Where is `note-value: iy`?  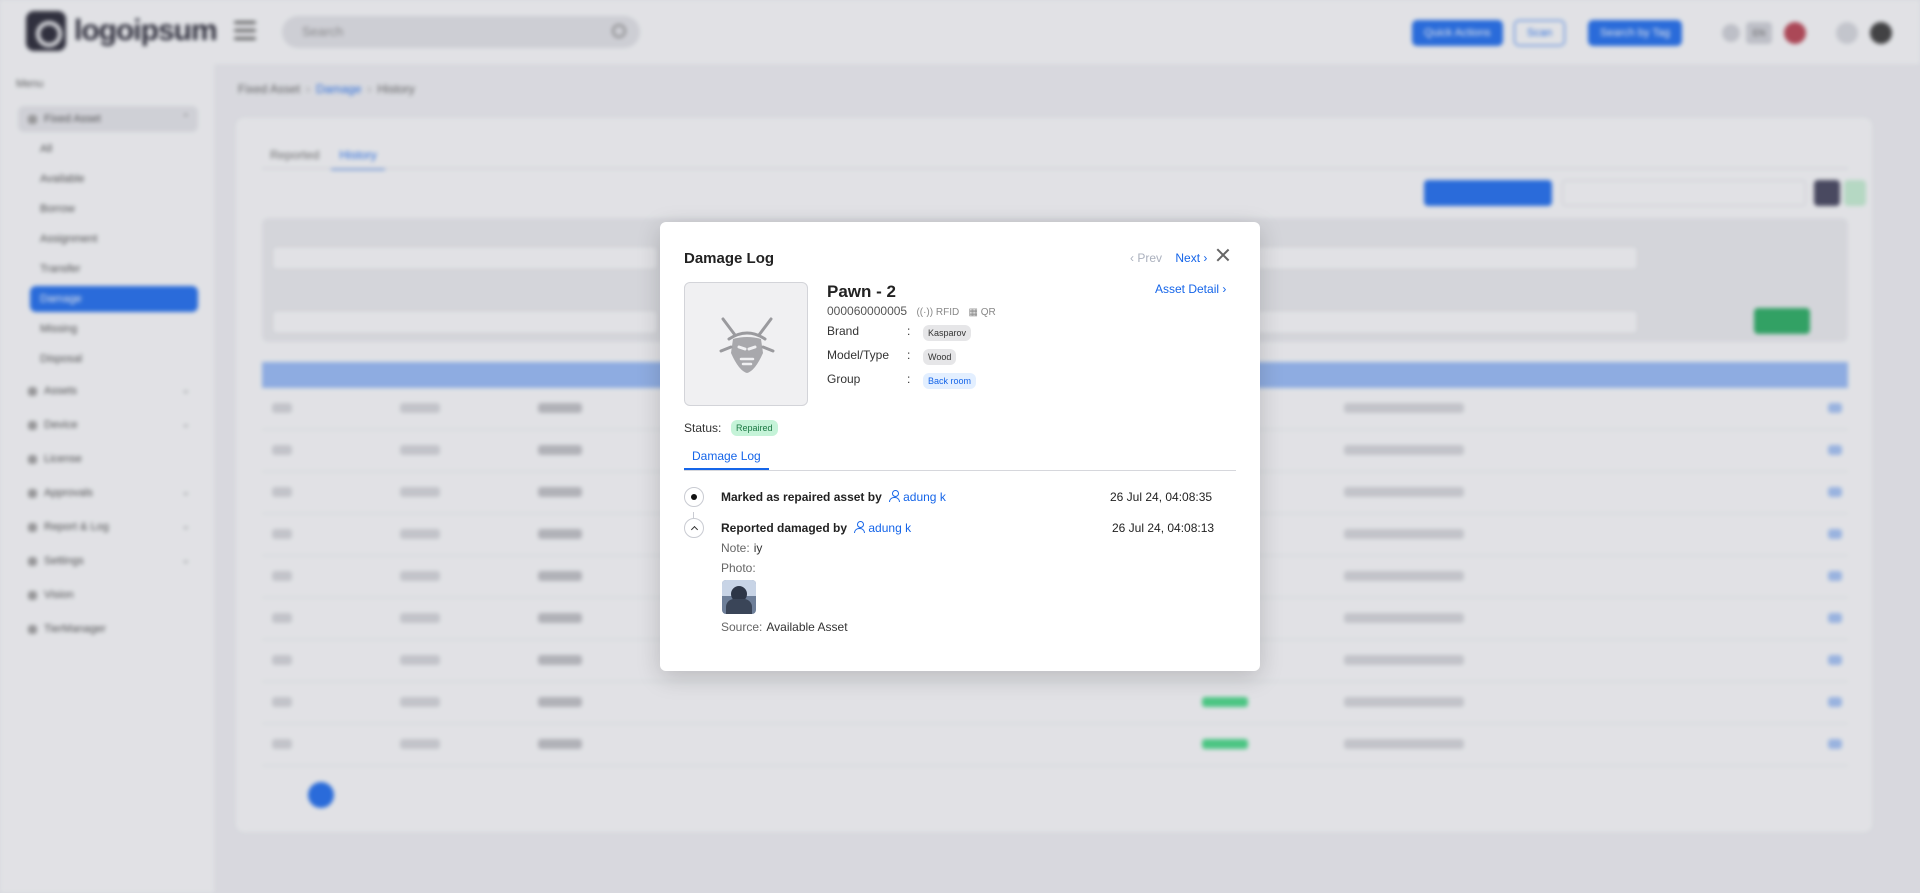
note-value: iy is located at coordinates (758, 548).